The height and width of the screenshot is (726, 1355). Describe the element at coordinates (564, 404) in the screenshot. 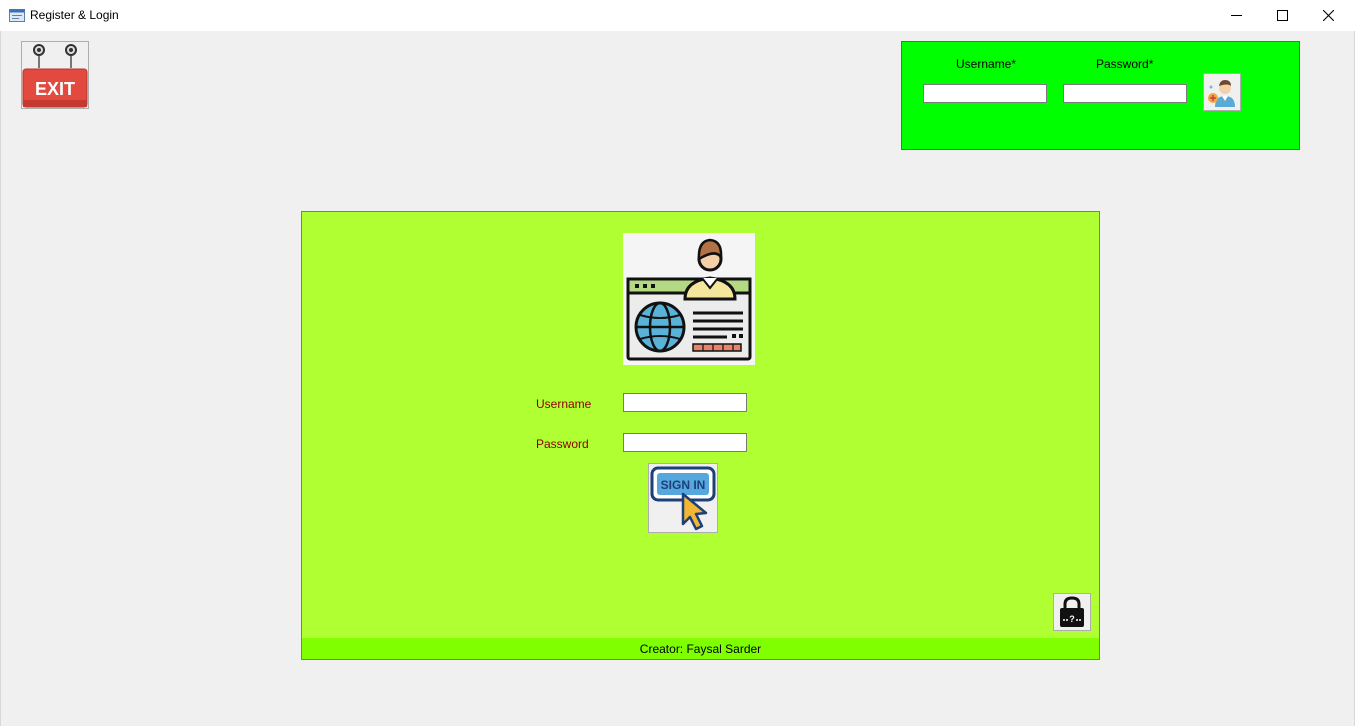

I see `login-username-label: Username` at that location.